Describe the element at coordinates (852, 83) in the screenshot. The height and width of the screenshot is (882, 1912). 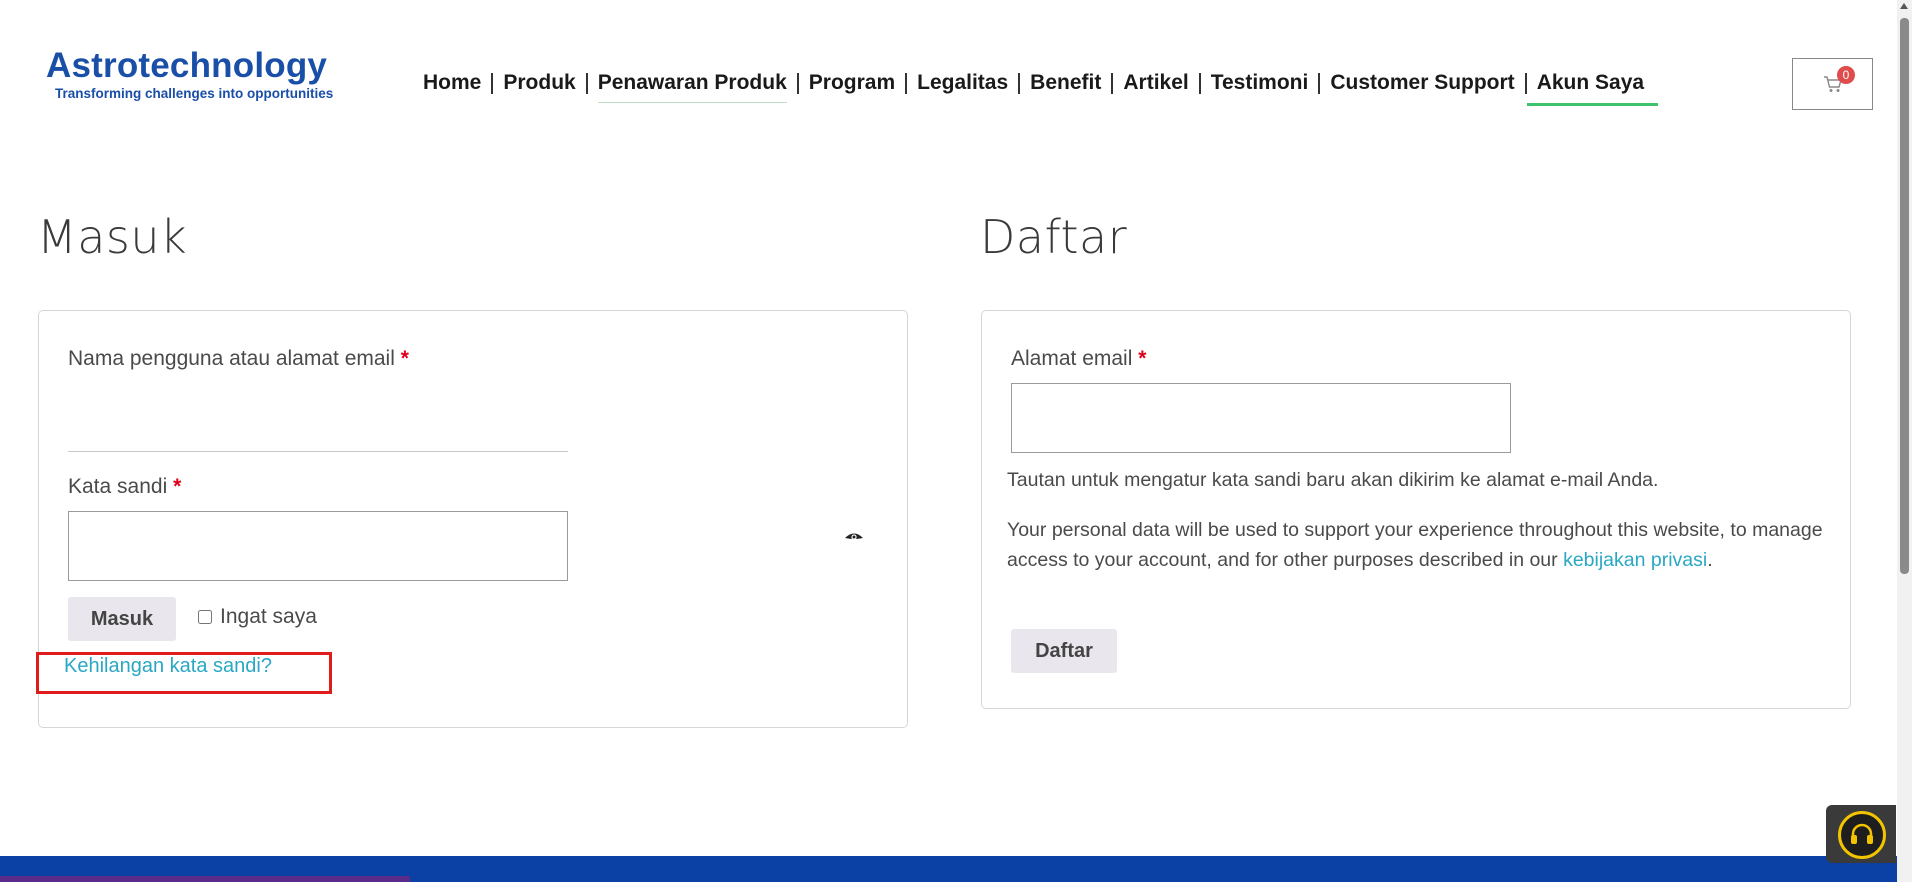
I see `nav-item-program: Program` at that location.